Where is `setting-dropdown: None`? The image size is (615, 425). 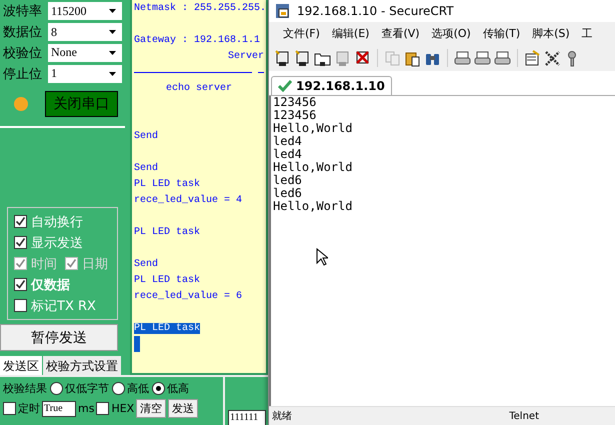 setting-dropdown: None is located at coordinates (85, 53).